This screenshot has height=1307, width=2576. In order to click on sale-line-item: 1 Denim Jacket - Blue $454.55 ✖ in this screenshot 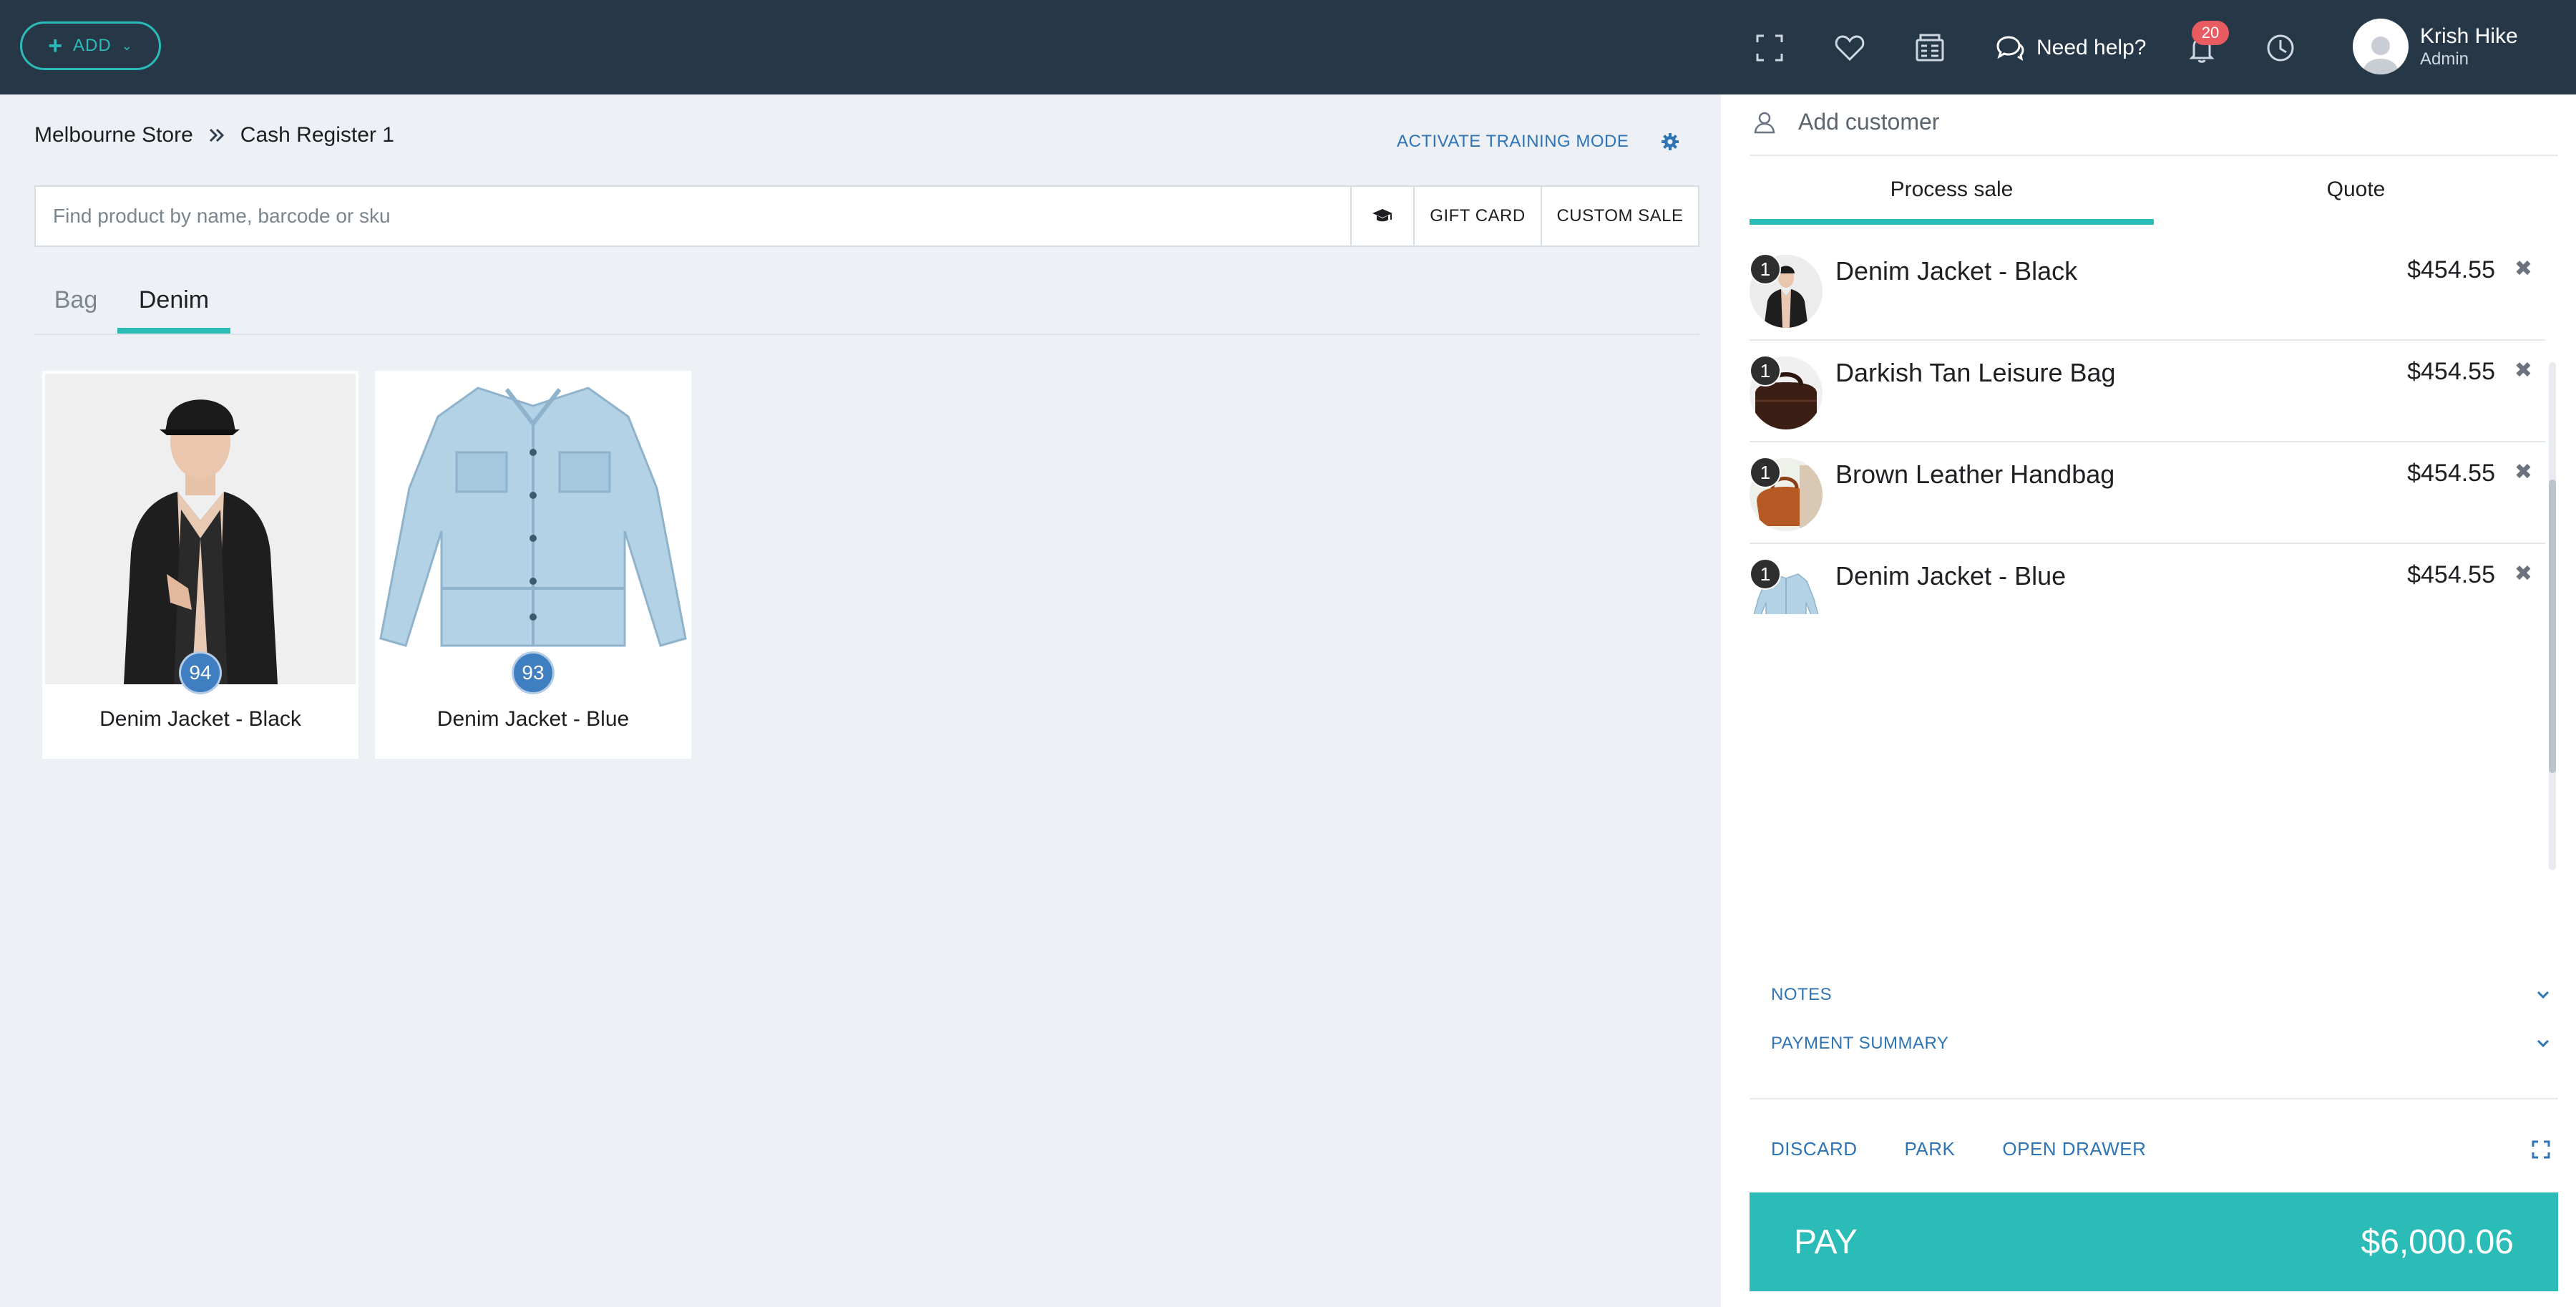, I will do `click(2147, 579)`.